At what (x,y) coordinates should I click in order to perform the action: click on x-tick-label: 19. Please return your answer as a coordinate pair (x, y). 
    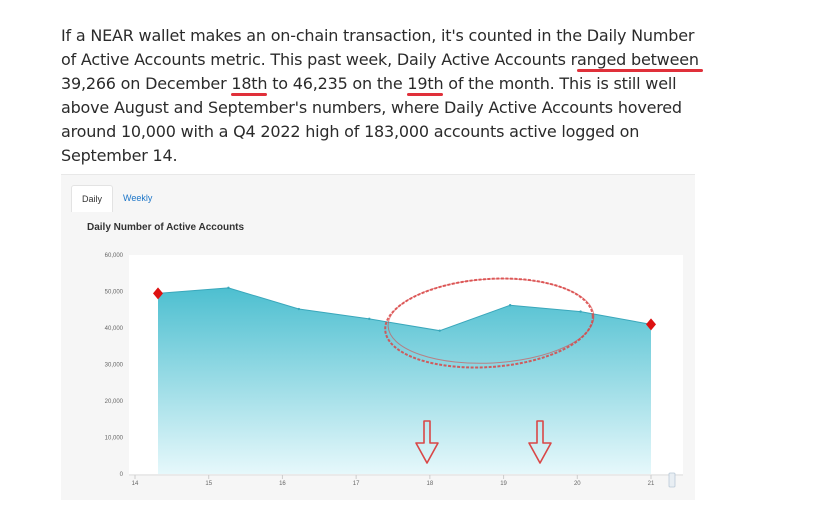
    Looking at the image, I should click on (503, 484).